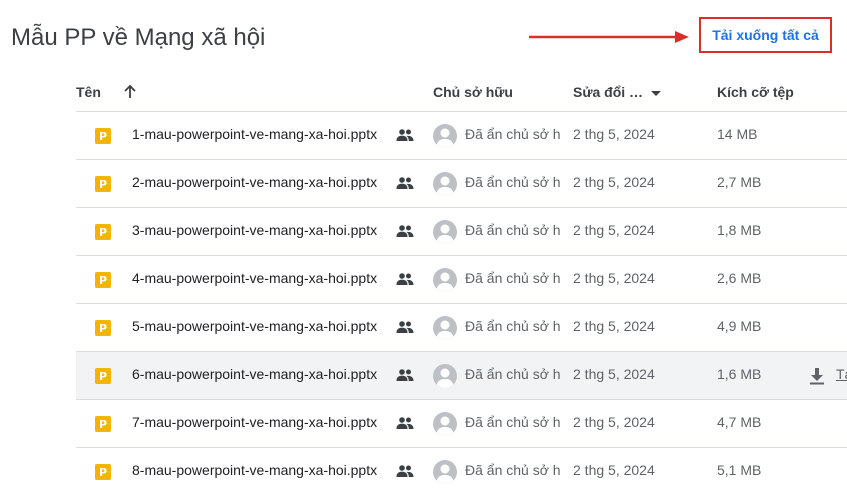 The height and width of the screenshot is (492, 847). Describe the element at coordinates (739, 422) in the screenshot. I see `file-size: 4,7 MB` at that location.